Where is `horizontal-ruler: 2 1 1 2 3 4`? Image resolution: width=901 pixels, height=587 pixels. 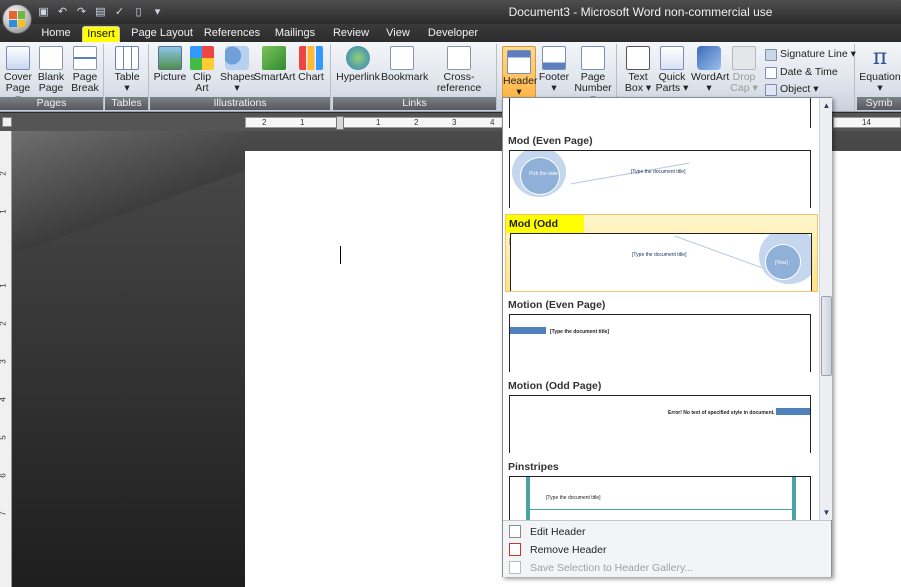 horizontal-ruler: 2 1 1 2 3 4 is located at coordinates (375, 123).